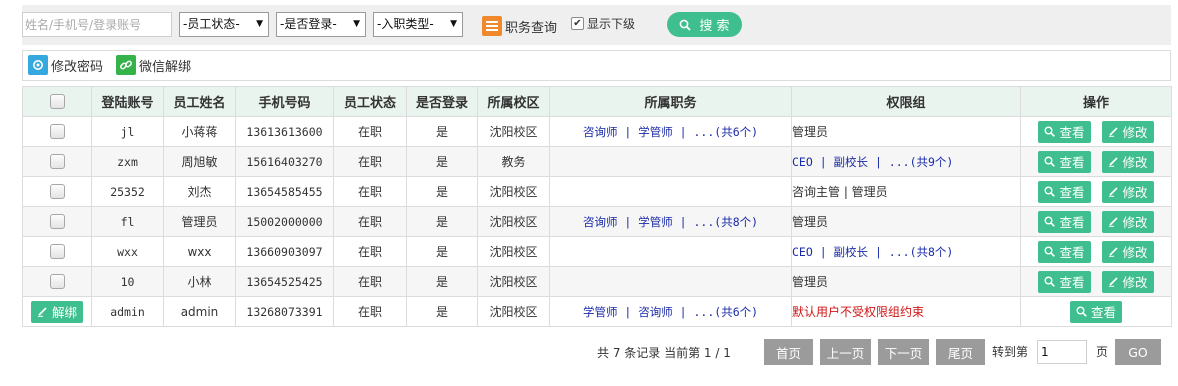 The height and width of the screenshot is (386, 1178). What do you see at coordinates (224, 24) in the screenshot?
I see `employee-status-select: -员工状态- ▼` at bounding box center [224, 24].